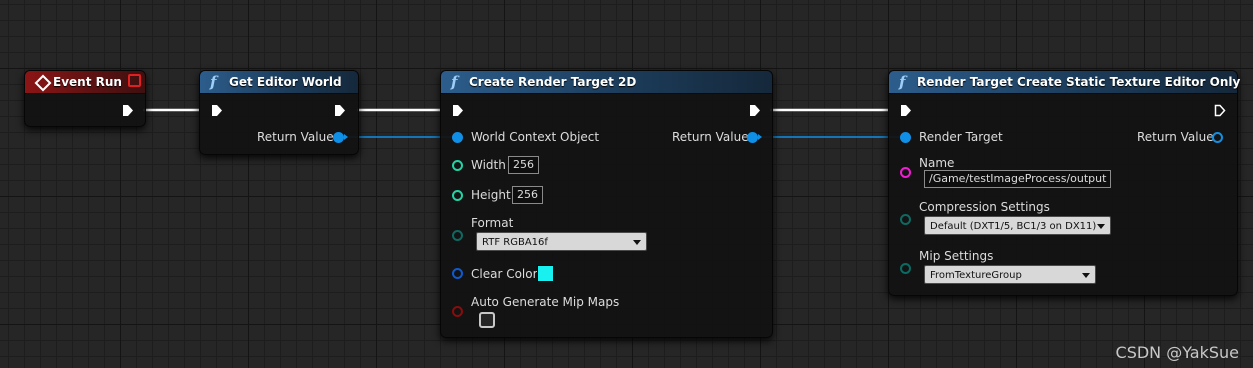 The width and height of the screenshot is (1253, 368). Describe the element at coordinates (43, 83) in the screenshot. I see `event-diamond-icon` at that location.